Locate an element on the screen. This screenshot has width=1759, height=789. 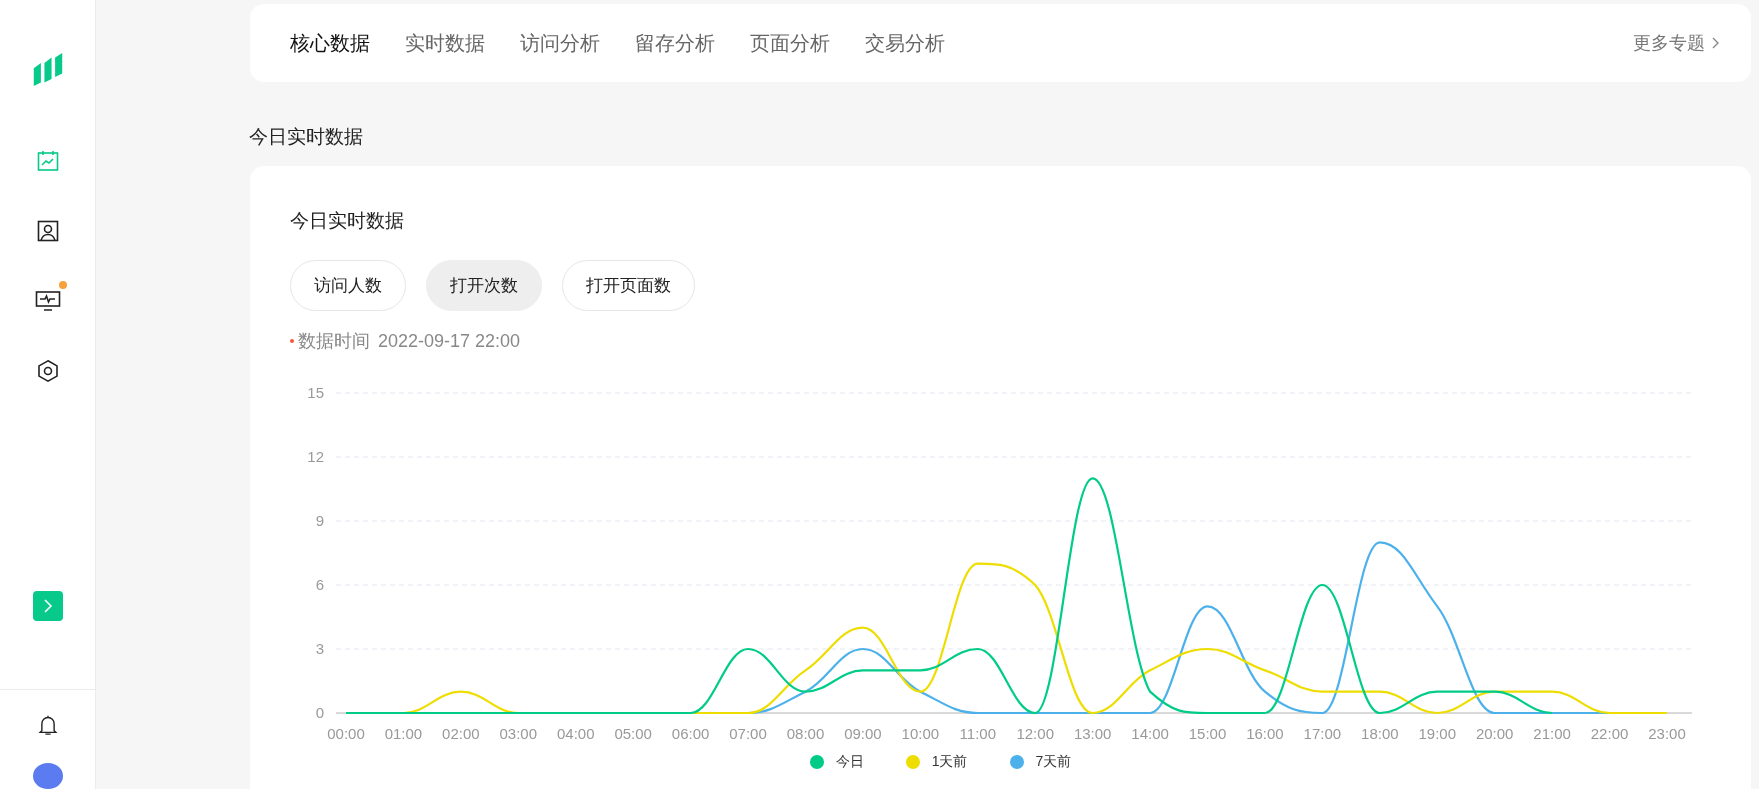
logo-icon is located at coordinates (47, 70).